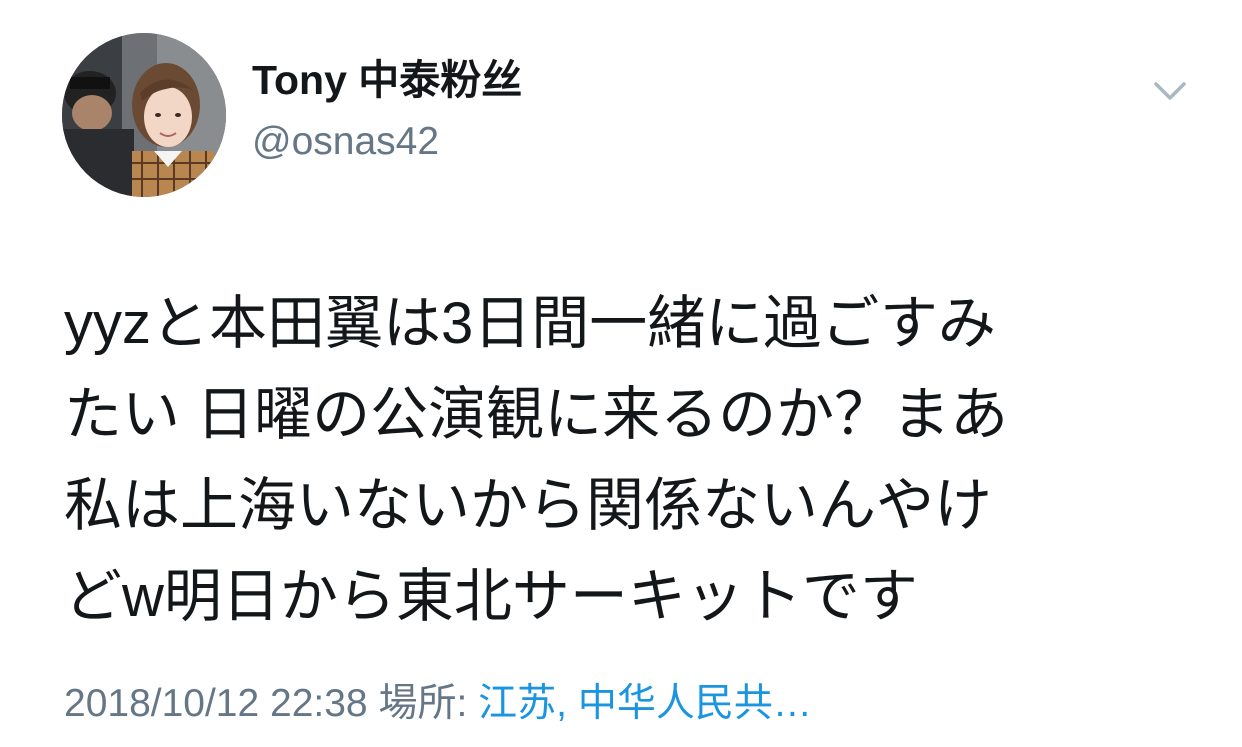  What do you see at coordinates (1170, 90) in the screenshot?
I see `chevron-down-icon` at bounding box center [1170, 90].